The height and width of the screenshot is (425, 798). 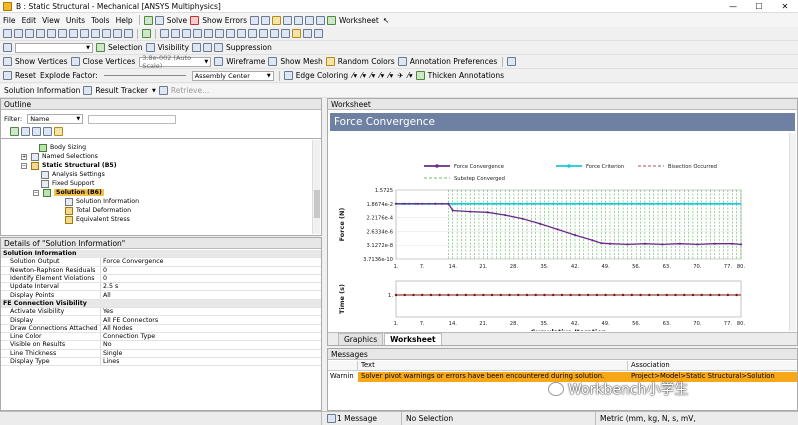 What do you see at coordinates (493, 365) in the screenshot?
I see `col-text: Text` at bounding box center [493, 365].